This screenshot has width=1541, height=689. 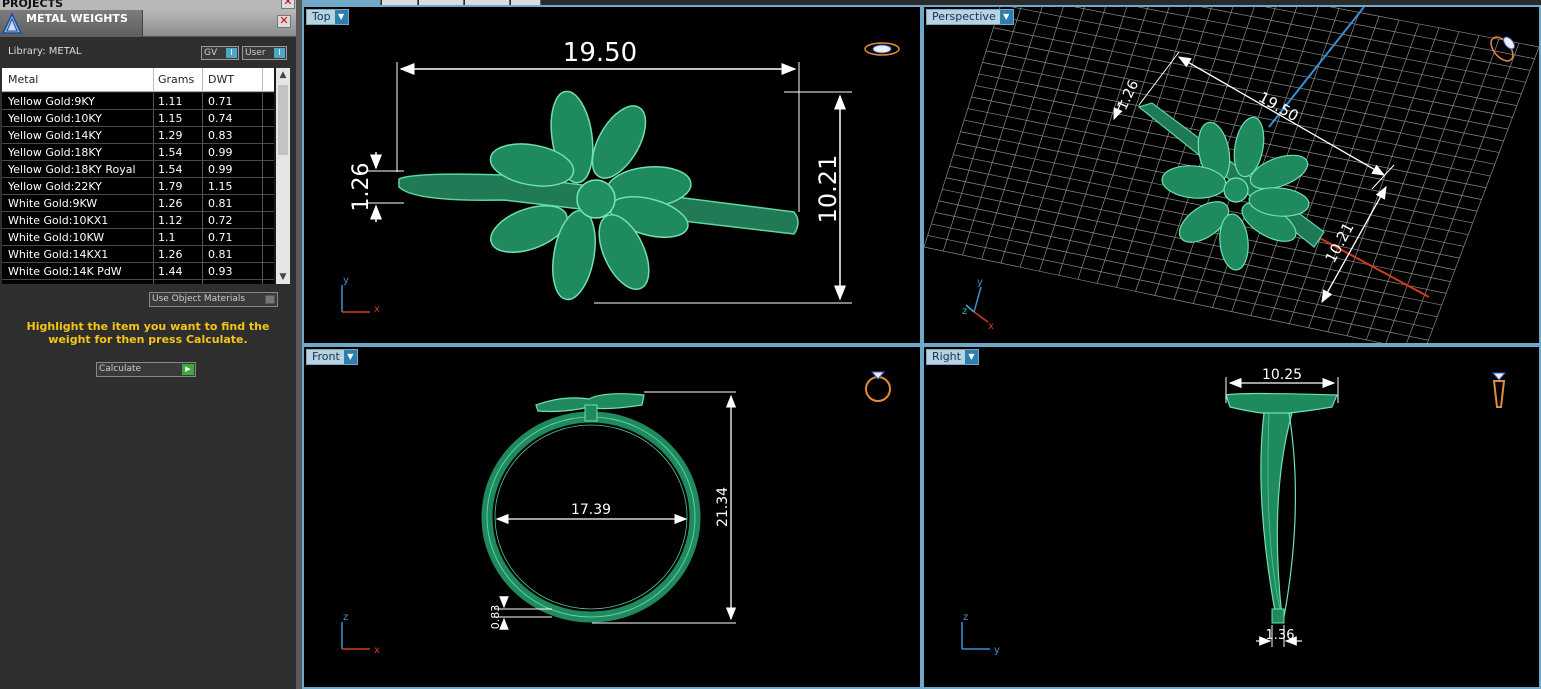 What do you see at coordinates (946, 356) in the screenshot?
I see `viewport-right-title: Right` at bounding box center [946, 356].